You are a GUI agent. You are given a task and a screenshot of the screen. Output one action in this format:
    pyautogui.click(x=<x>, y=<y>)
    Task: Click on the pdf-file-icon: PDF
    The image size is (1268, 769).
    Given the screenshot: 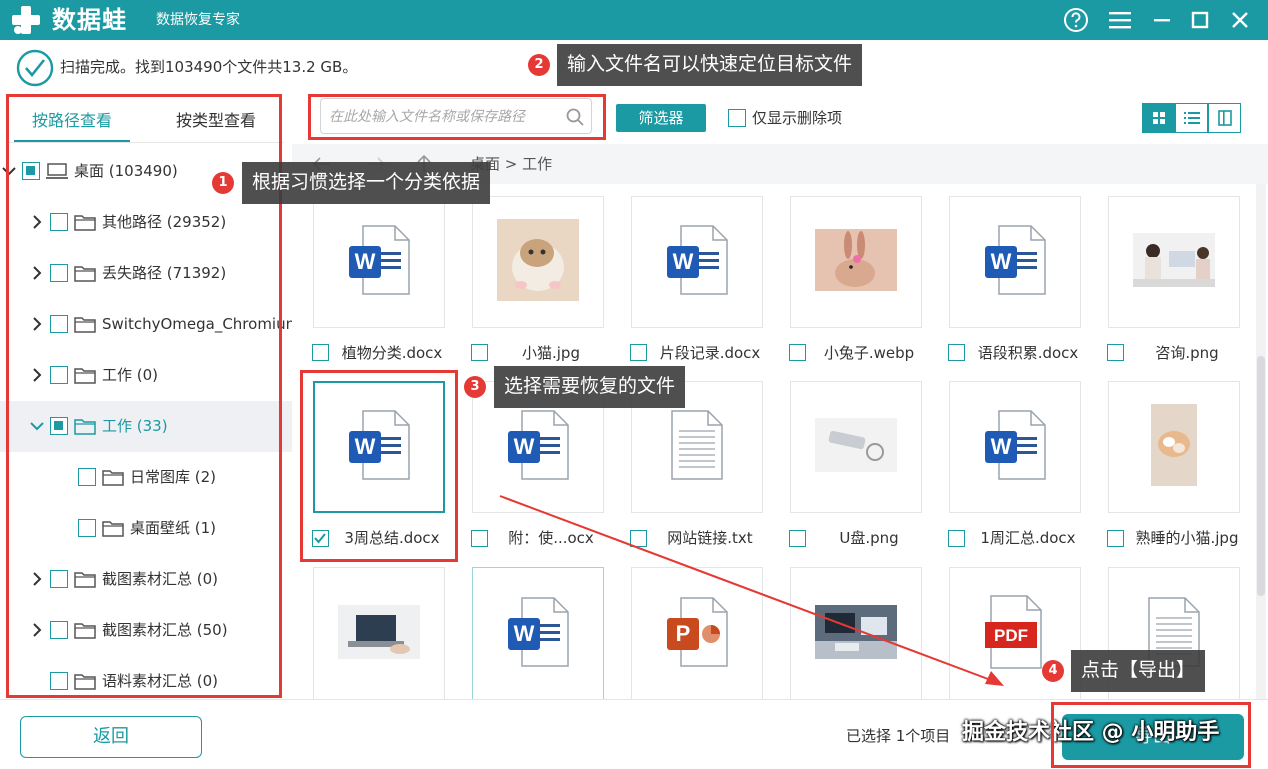 What is the action you would take?
    pyautogui.click(x=1015, y=634)
    